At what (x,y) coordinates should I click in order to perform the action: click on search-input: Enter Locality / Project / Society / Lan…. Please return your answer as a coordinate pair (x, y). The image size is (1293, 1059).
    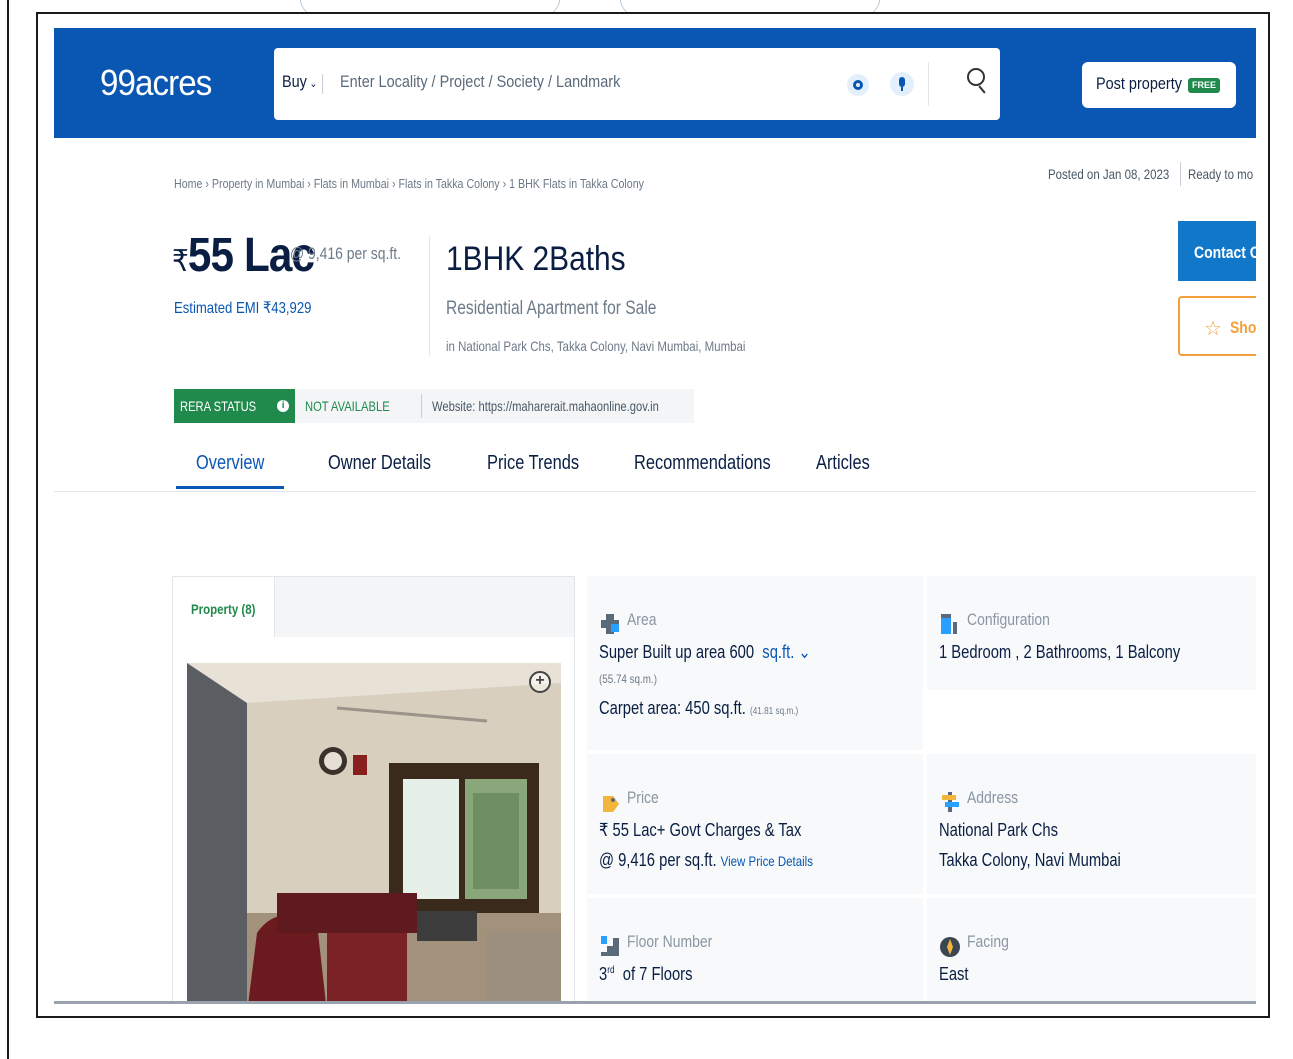
    Looking at the image, I should click on (480, 82).